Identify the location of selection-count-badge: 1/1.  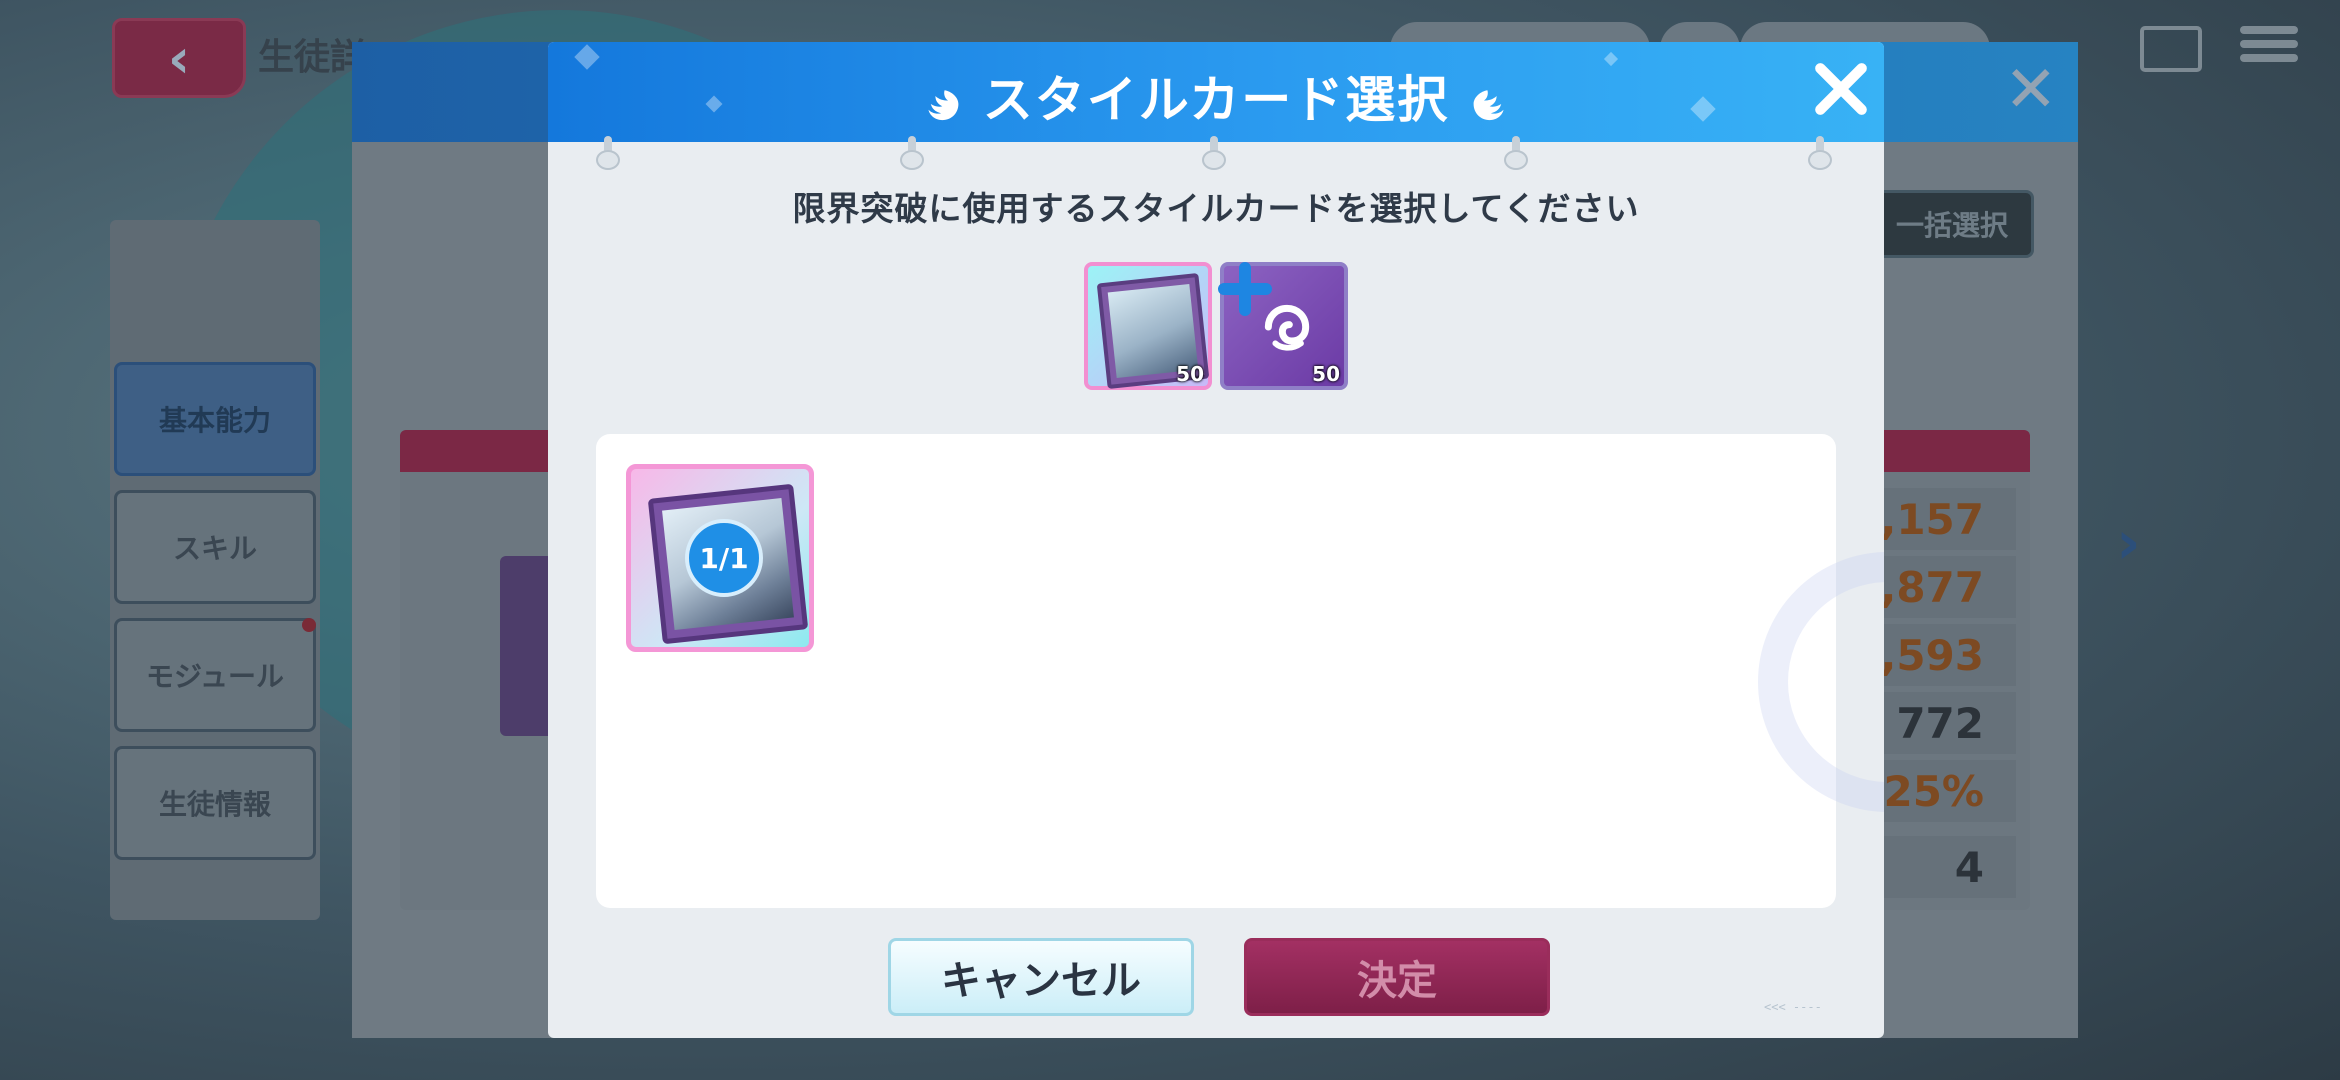
(724, 558).